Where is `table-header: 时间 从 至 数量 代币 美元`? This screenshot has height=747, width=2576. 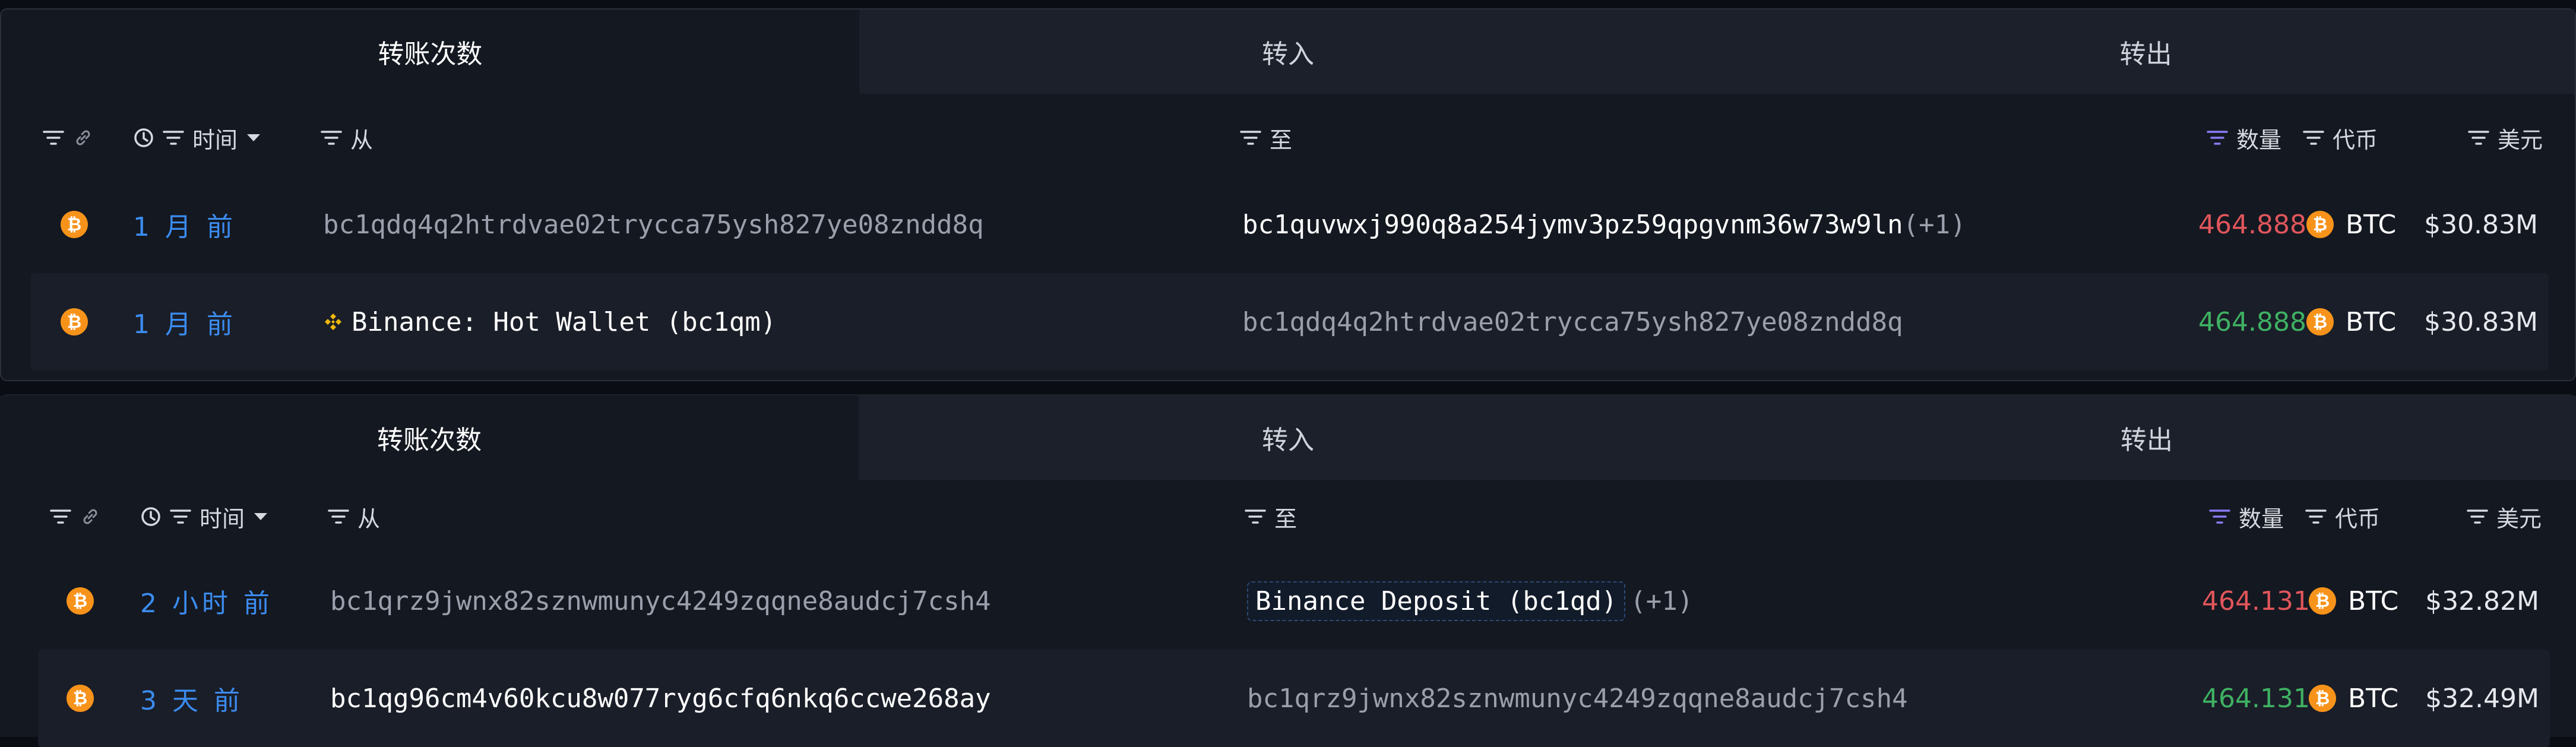 table-header: 时间 从 至 数量 代币 美元 is located at coordinates (1288, 516).